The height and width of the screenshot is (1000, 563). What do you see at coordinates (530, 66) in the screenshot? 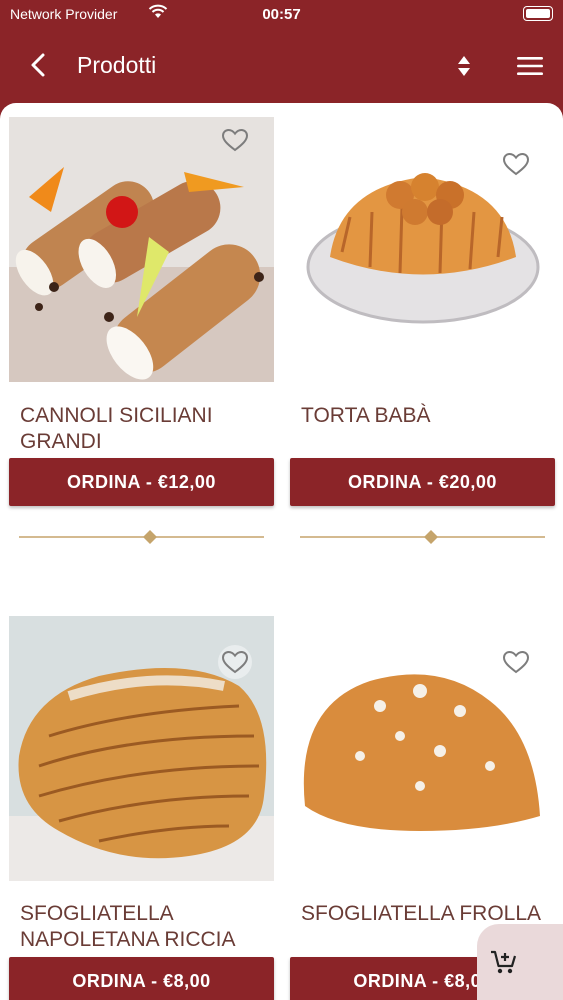
I see `hamburger-menu-icon` at bounding box center [530, 66].